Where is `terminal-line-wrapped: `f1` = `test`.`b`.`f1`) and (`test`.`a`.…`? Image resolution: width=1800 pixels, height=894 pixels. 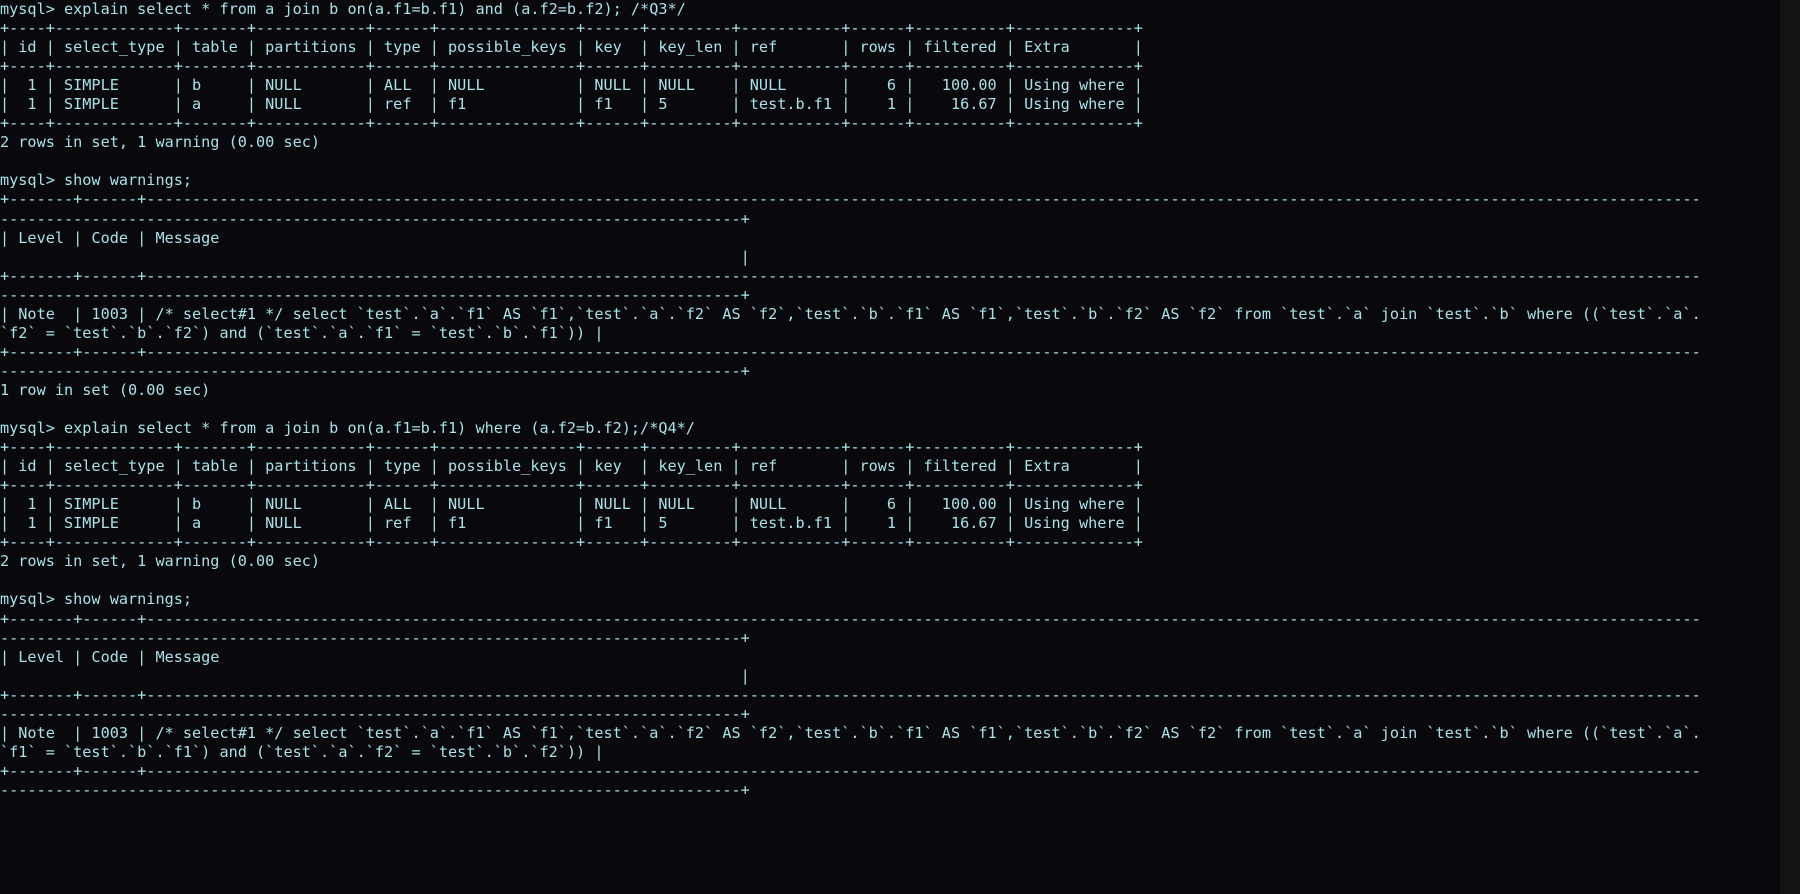 terminal-line-wrapped: `f1` = `test`.`b`.`f1`) and (`test`.`a`.… is located at coordinates (302, 751).